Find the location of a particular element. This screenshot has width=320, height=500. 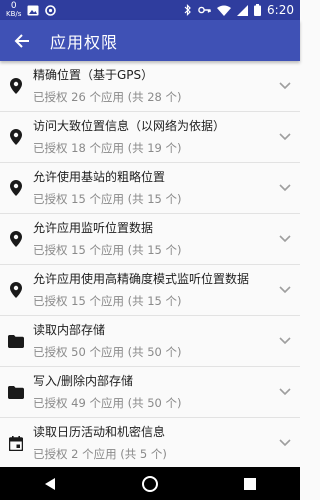

permission-text: 允许使用基站的粗略位置已授权 15 个应用 (共 15 个) is located at coordinates (150, 188).